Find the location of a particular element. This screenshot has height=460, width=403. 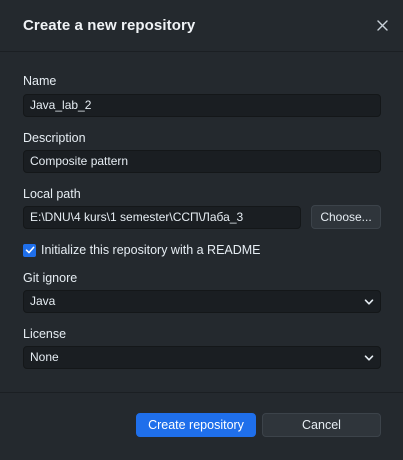

license-select: None is located at coordinates (202, 357).